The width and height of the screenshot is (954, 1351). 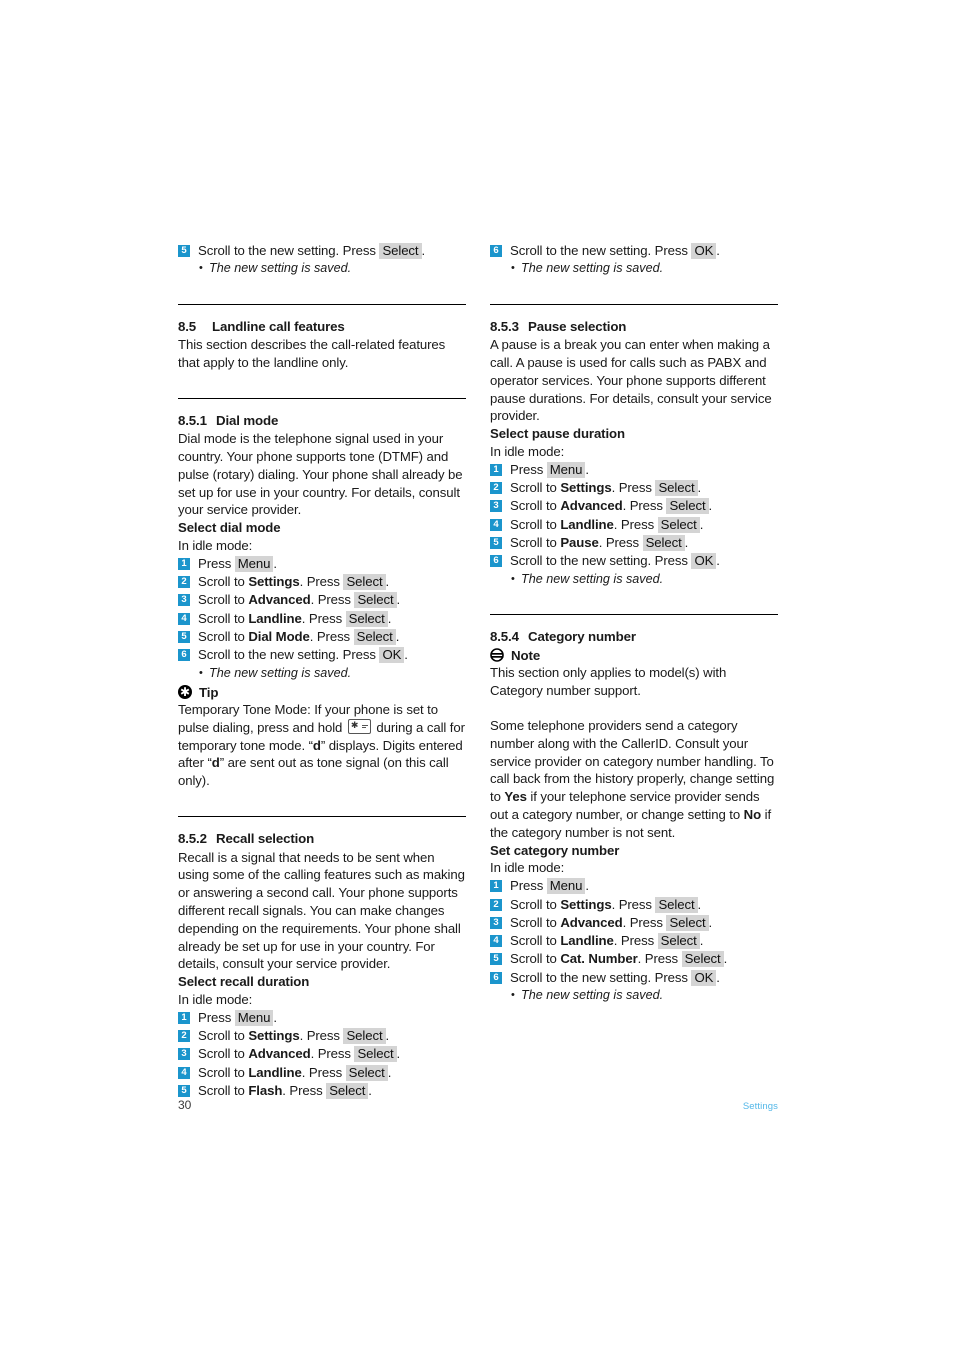 I want to click on step-number-badge: 4, so click(x=184, y=618).